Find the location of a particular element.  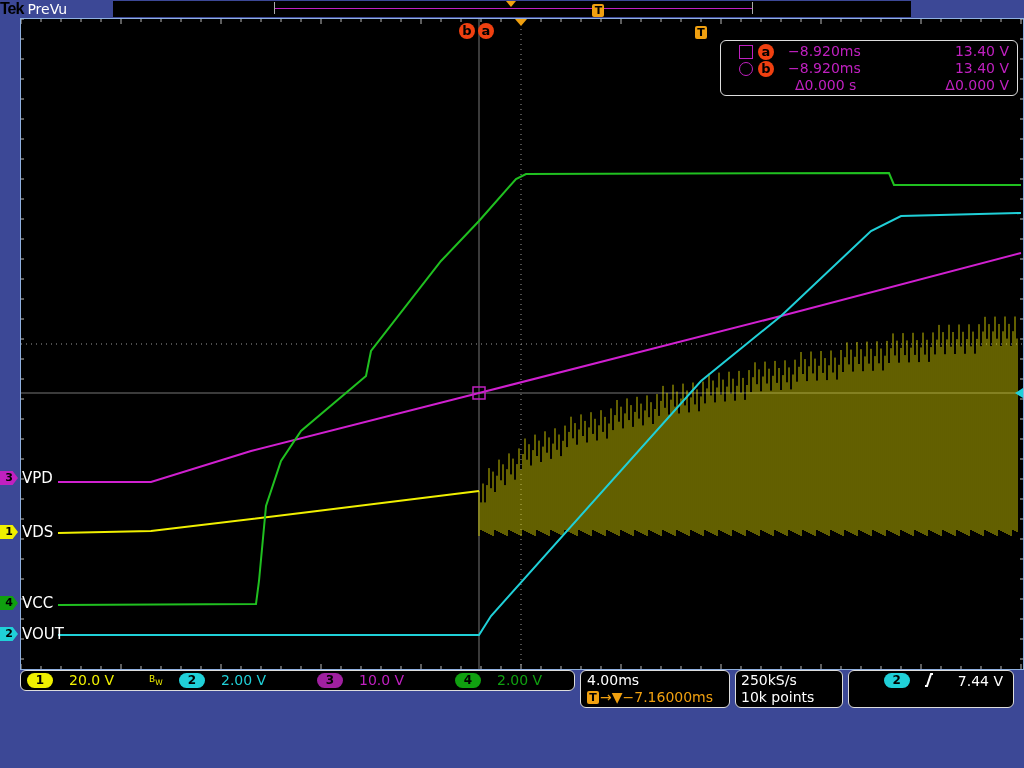

channel-marker: 3 is located at coordinates (9, 478).